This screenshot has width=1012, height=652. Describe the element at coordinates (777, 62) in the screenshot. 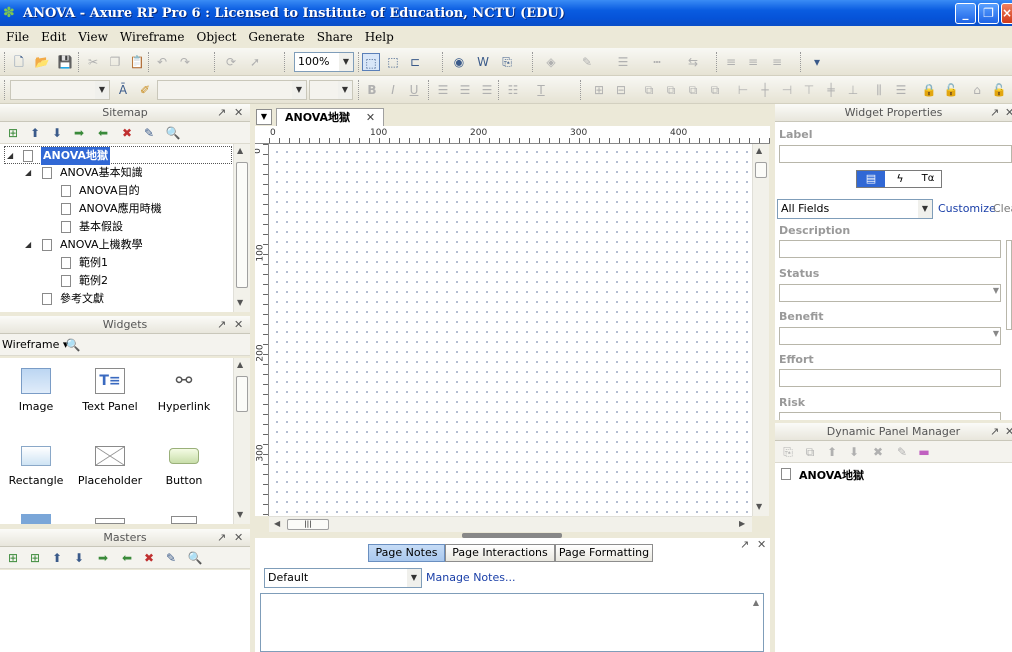

I see `bullets-icon: ≡` at that location.